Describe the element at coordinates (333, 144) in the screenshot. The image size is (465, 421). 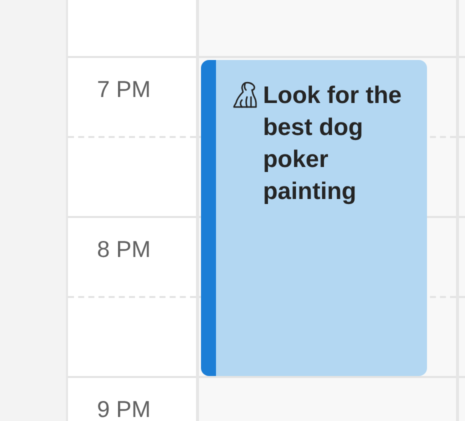
I see `event-title: Look for the best dog poker painting` at that location.